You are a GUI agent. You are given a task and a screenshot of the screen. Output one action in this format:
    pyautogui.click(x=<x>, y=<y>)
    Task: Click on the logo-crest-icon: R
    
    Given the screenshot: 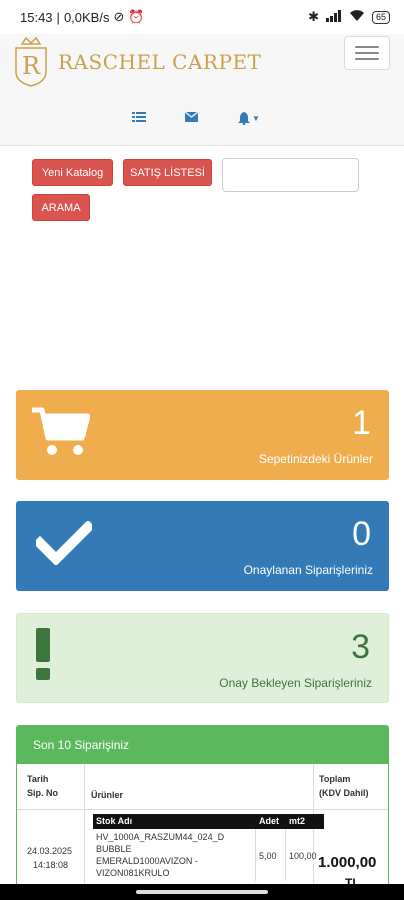 What is the action you would take?
    pyautogui.click(x=31, y=61)
    